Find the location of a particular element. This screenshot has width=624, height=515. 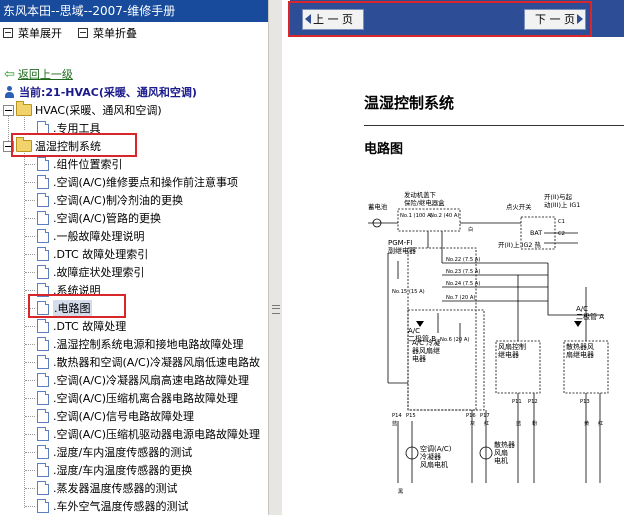

tree-item-label: .空调(A/C)制冷剂油的更换 is located at coordinates (118, 200).